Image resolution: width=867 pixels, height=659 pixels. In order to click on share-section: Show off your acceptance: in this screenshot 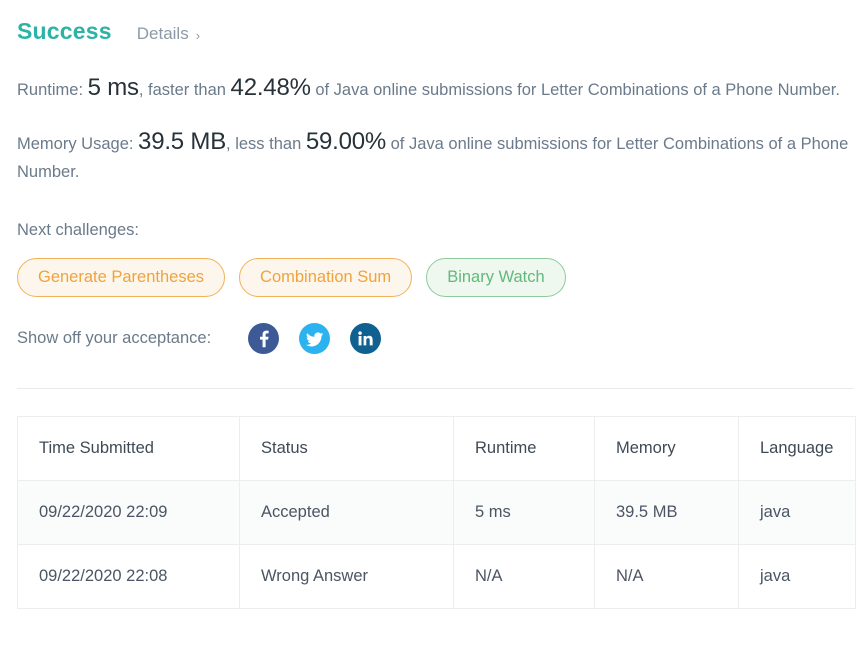, I will do `click(433, 338)`.